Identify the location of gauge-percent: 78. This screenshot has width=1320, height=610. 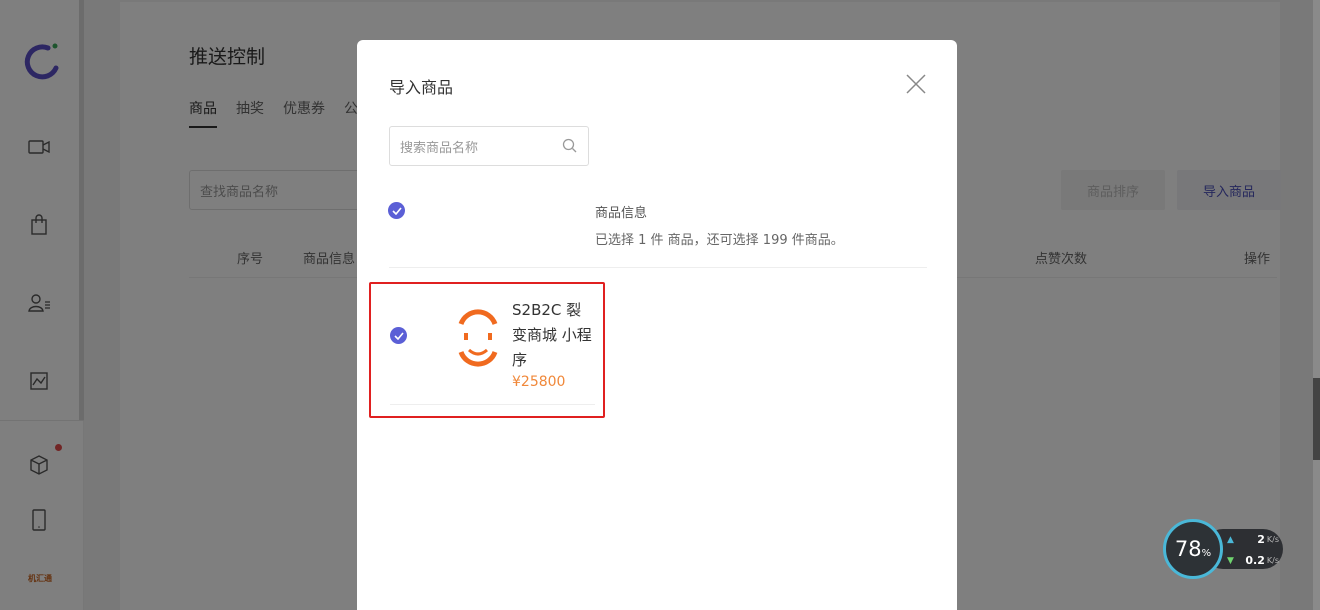
(1188, 549).